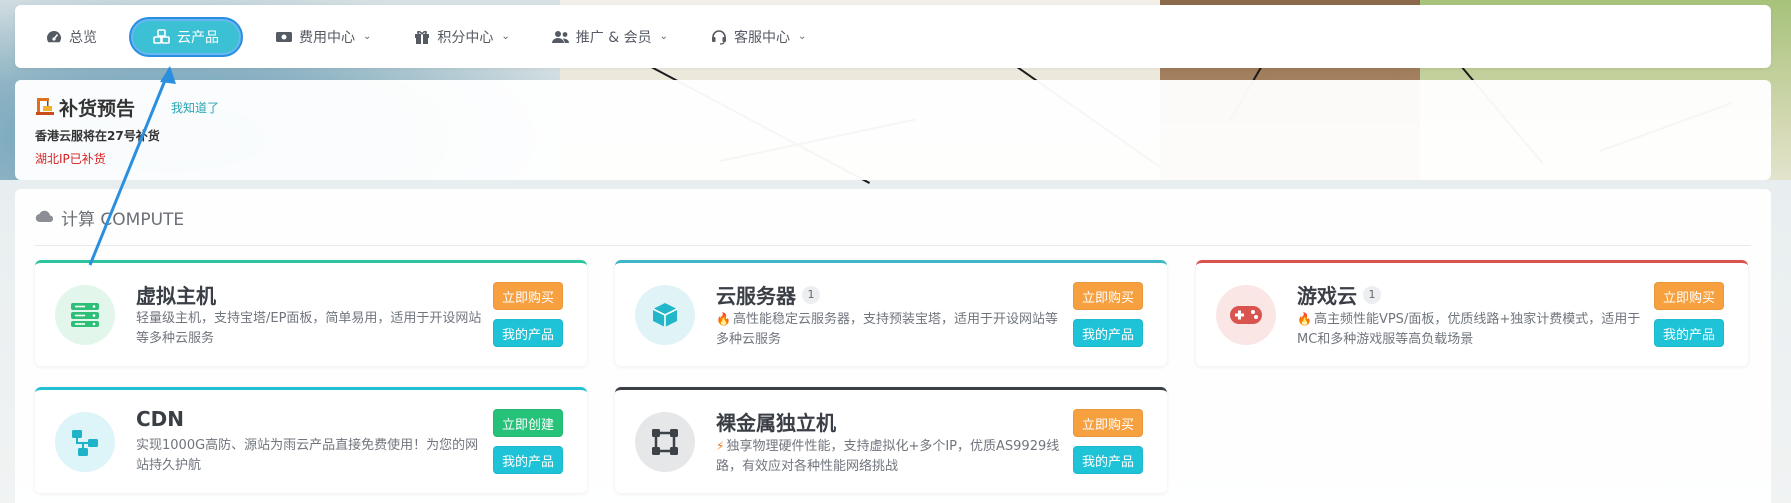 Image resolution: width=1791 pixels, height=503 pixels. Describe the element at coordinates (1327, 296) in the screenshot. I see `card-title: 游戏云` at that location.